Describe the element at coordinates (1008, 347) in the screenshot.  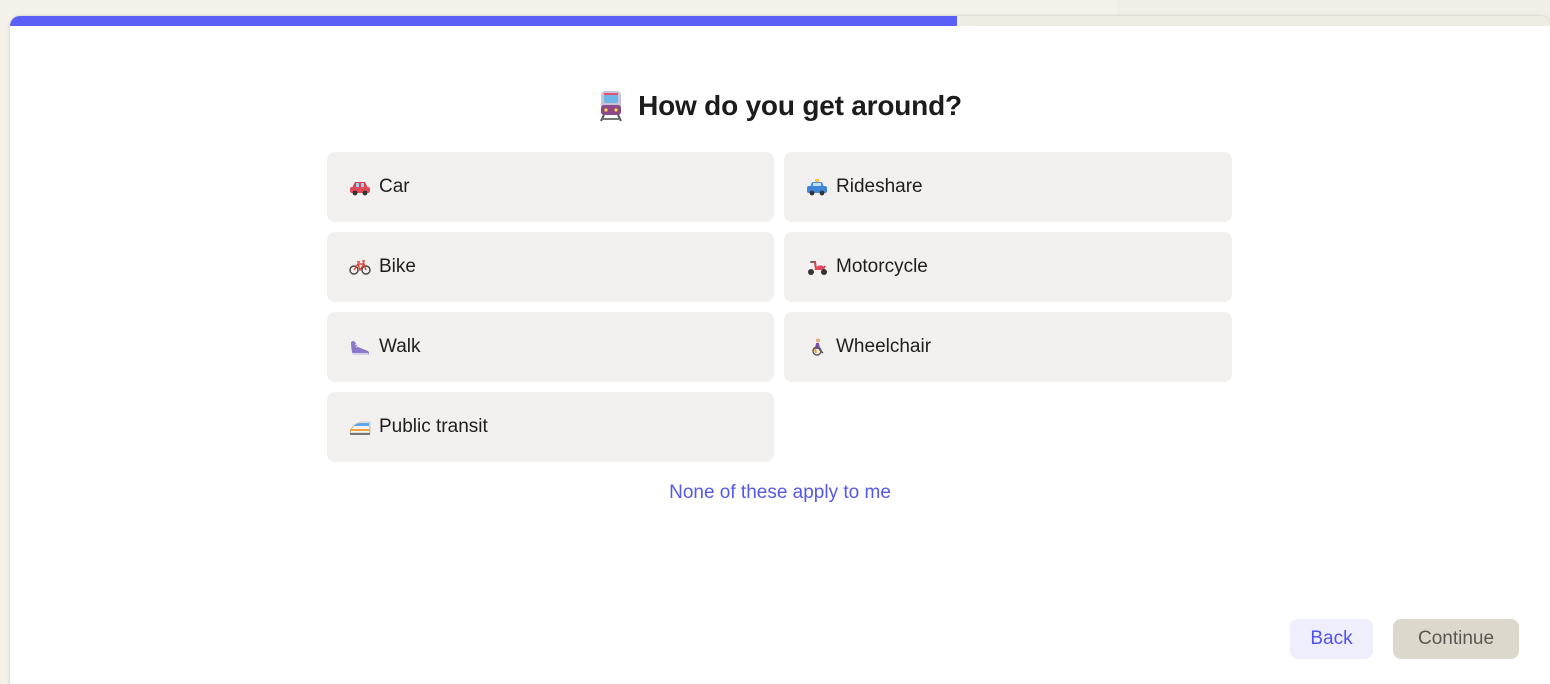
I see `option-wheelchair: Wheelchair` at that location.